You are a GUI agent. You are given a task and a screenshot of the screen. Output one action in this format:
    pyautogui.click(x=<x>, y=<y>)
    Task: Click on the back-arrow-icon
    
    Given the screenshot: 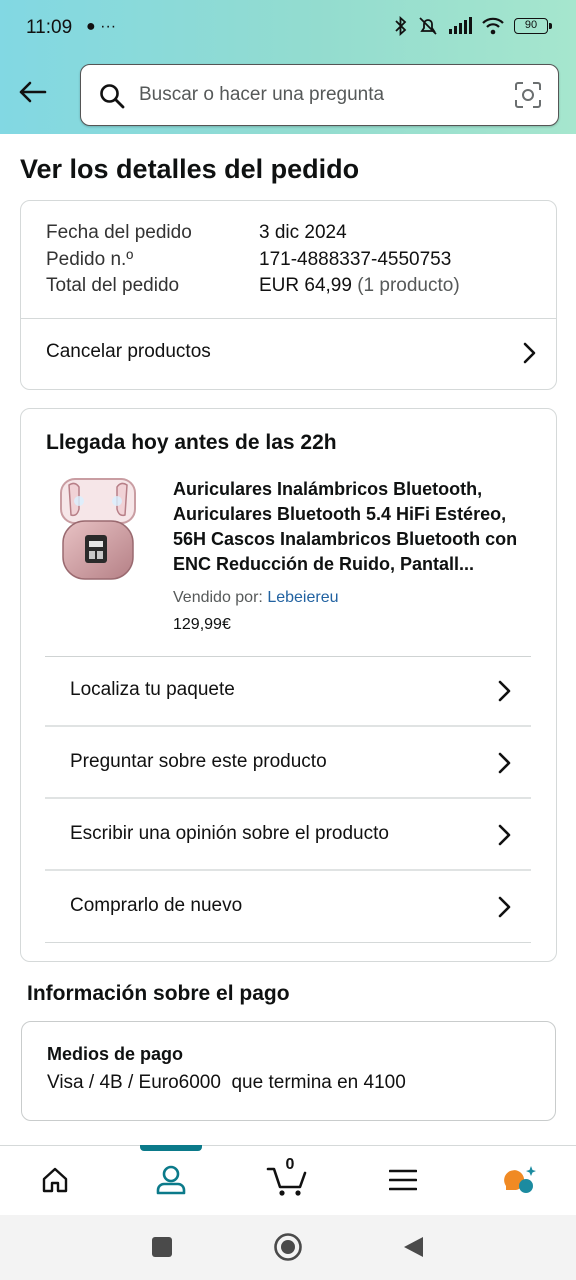 What is the action you would take?
    pyautogui.click(x=33, y=92)
    